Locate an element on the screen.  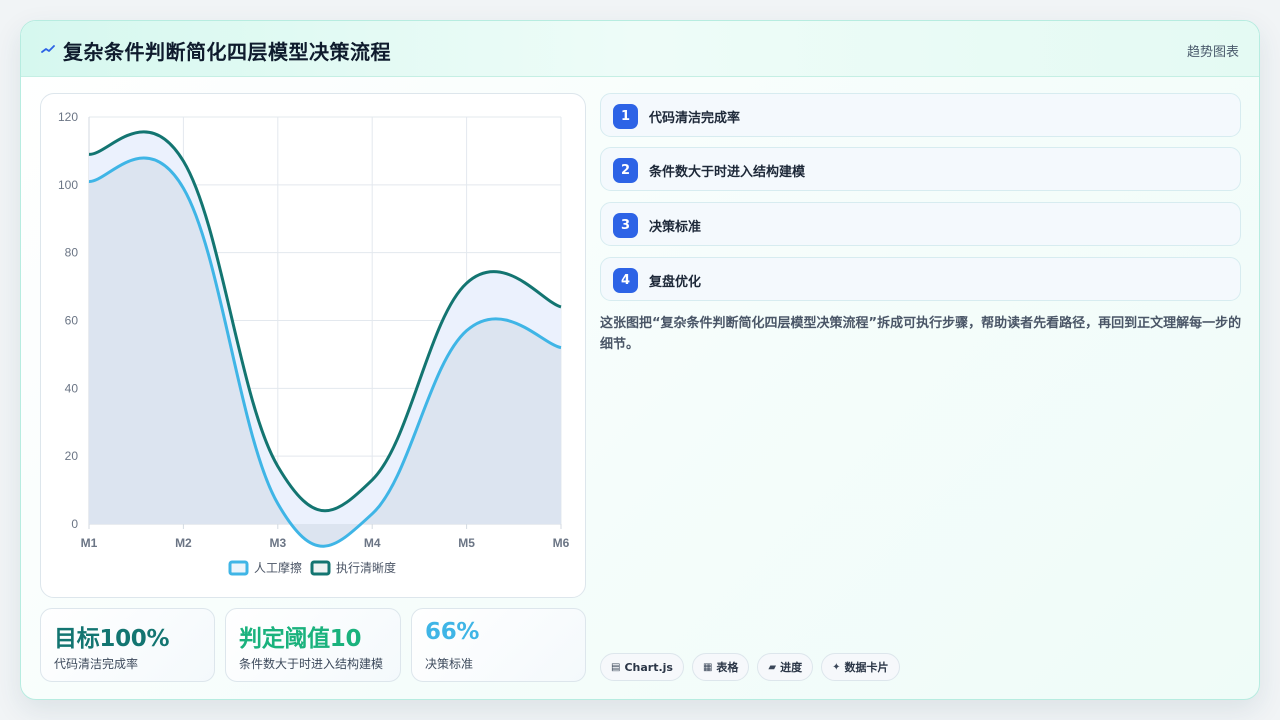
kpi-card-target: 目标100% 代码清洁完成率 is located at coordinates (127, 645).